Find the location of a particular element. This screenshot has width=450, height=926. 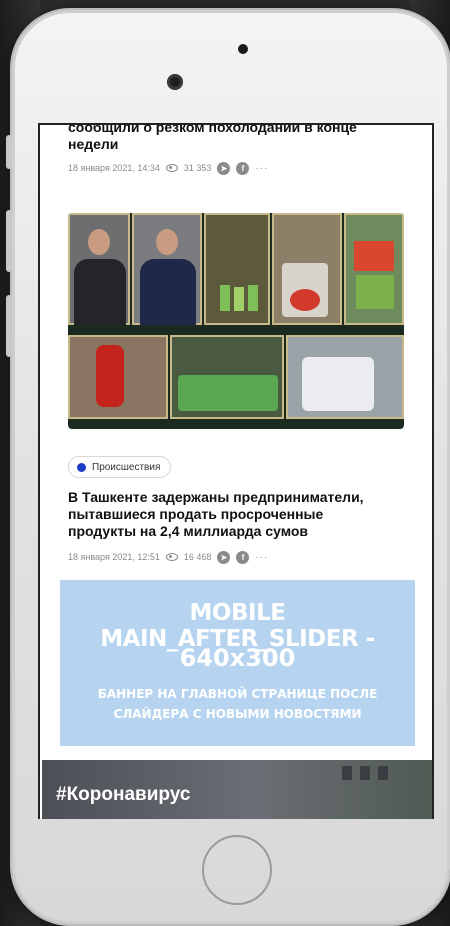

category-dot-icon is located at coordinates (81, 467).